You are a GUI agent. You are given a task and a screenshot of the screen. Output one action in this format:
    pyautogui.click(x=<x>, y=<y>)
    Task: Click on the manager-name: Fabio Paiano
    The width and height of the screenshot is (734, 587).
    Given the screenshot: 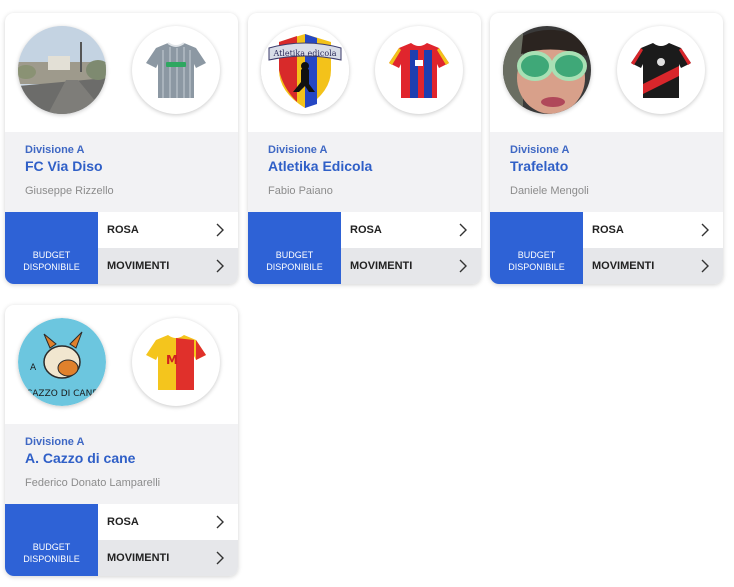 What is the action you would take?
    pyautogui.click(x=300, y=191)
    